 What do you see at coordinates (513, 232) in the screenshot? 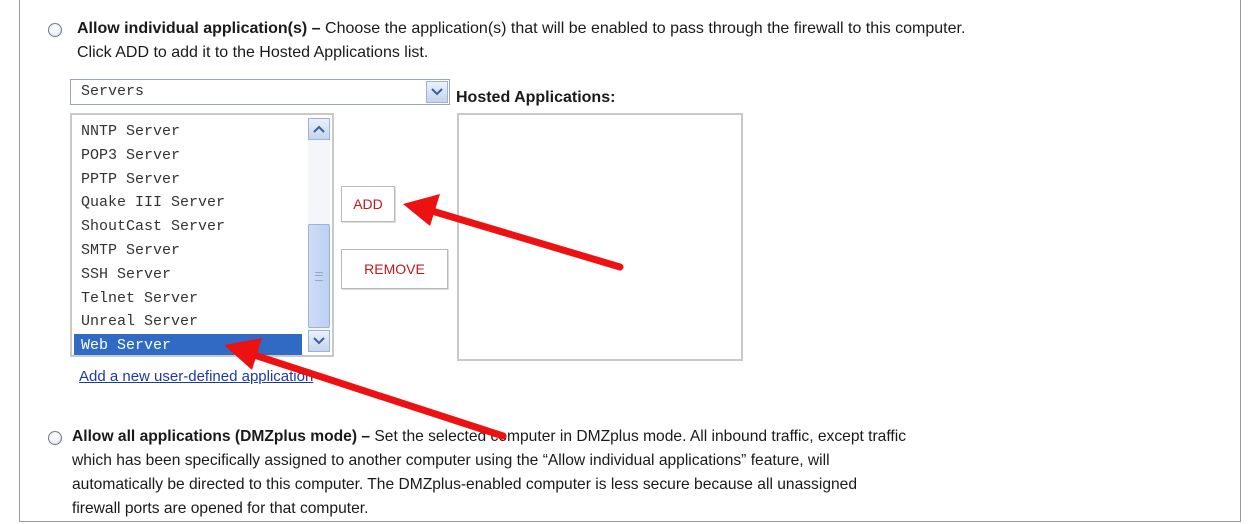
I see `red-arrow-to-add-button` at bounding box center [513, 232].